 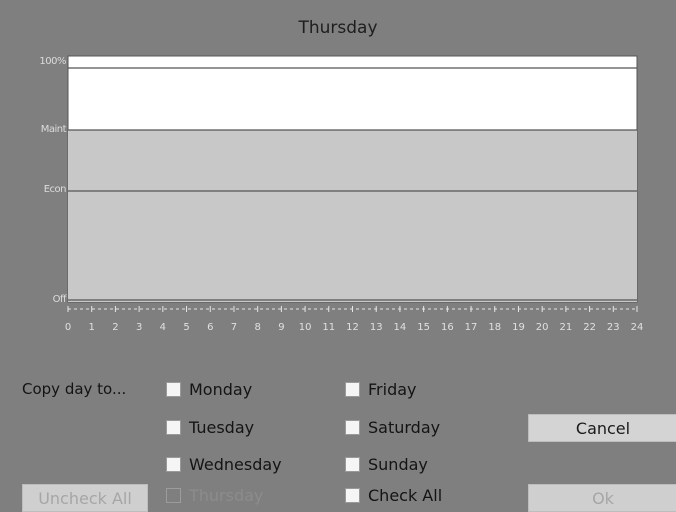 What do you see at coordinates (115, 327) in the screenshot?
I see `x-tick-label: 2` at bounding box center [115, 327].